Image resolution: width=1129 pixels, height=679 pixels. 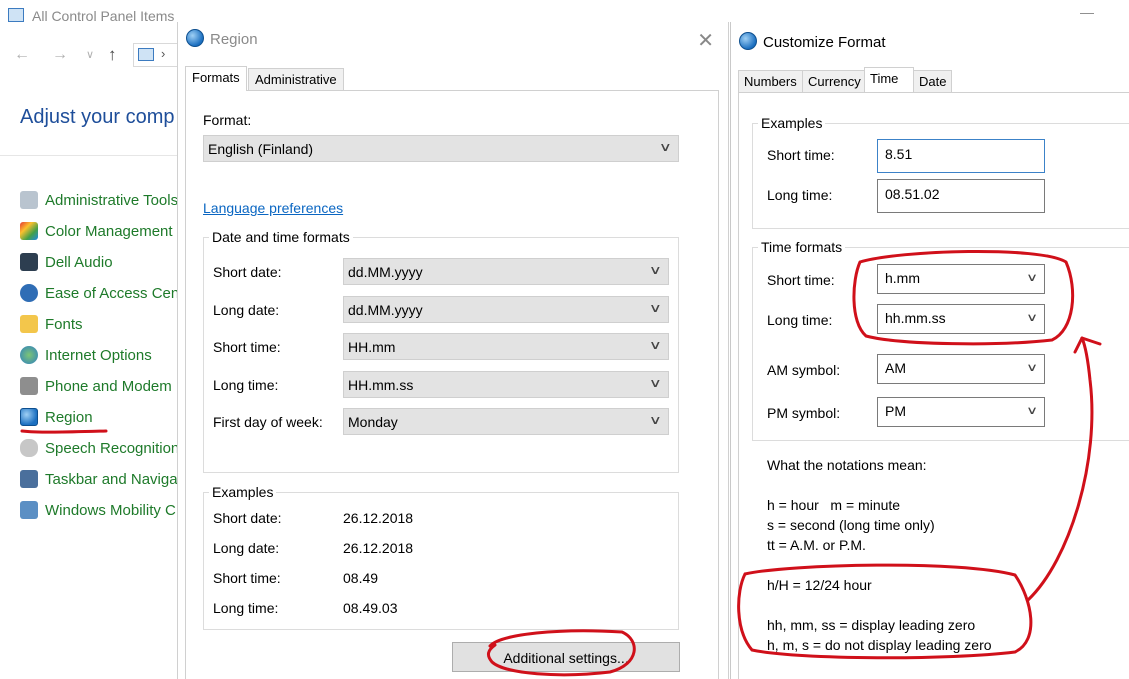 What do you see at coordinates (770, 81) in the screenshot?
I see `tab-numbers: Numbers` at bounding box center [770, 81].